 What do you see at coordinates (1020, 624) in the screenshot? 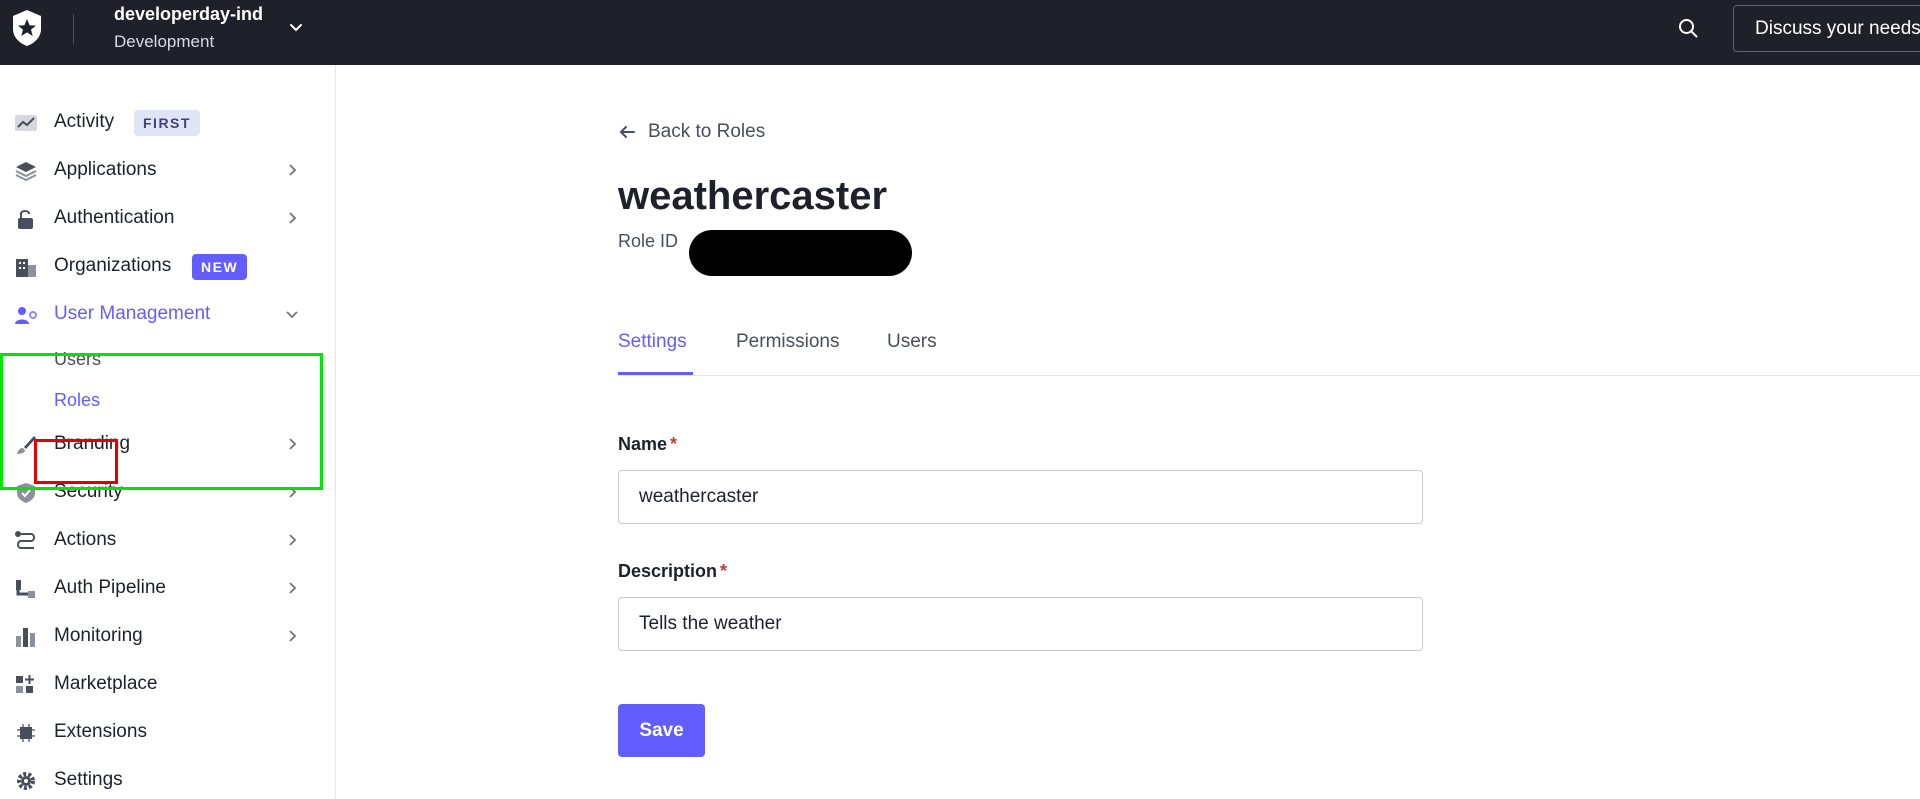
I see `description-input` at bounding box center [1020, 624].